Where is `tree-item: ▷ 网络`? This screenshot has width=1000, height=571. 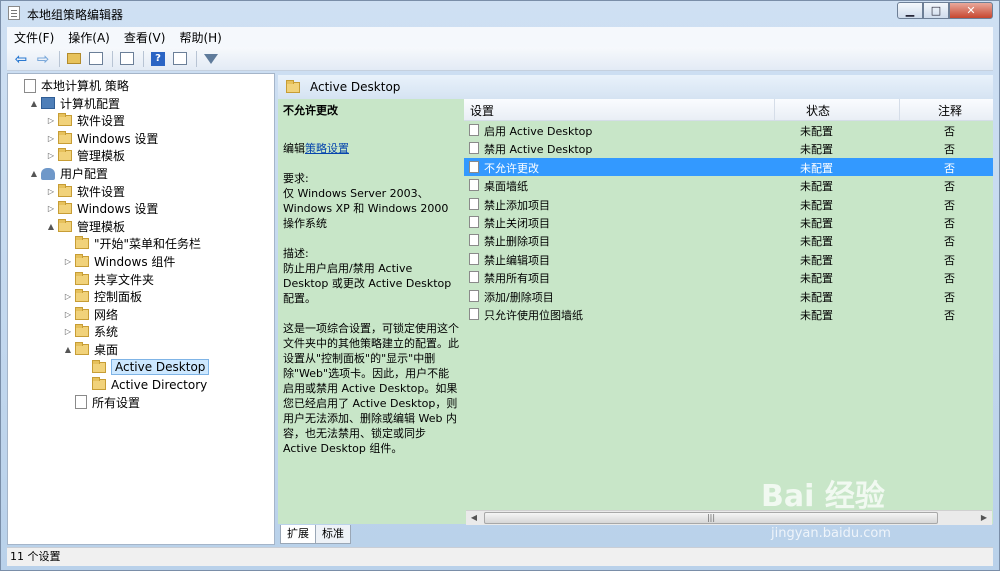
tree-item: ▷ 网络 is located at coordinates (90, 314).